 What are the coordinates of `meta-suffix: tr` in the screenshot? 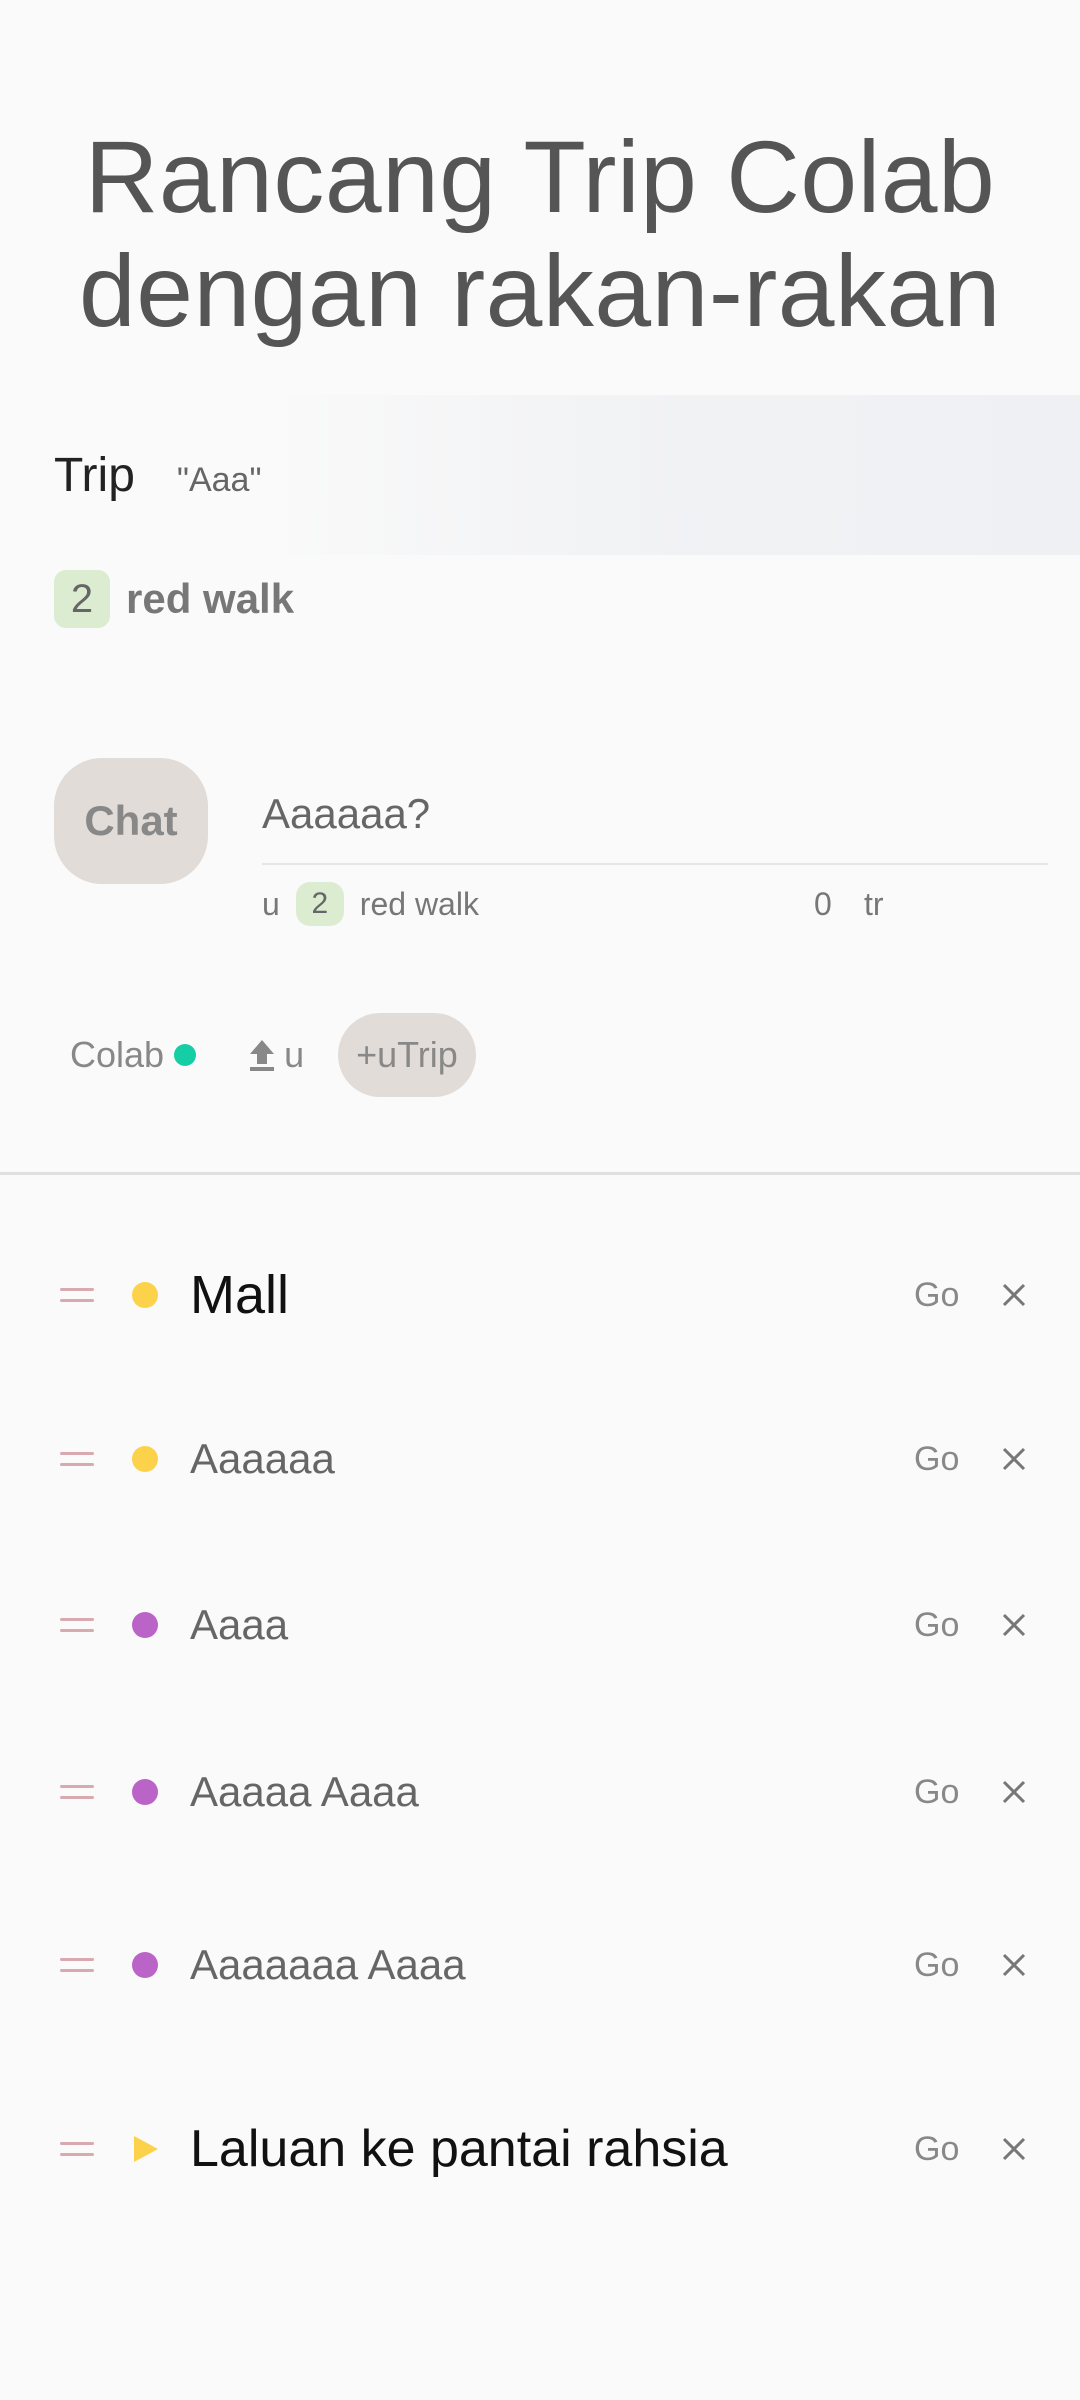 It's located at (874, 903).